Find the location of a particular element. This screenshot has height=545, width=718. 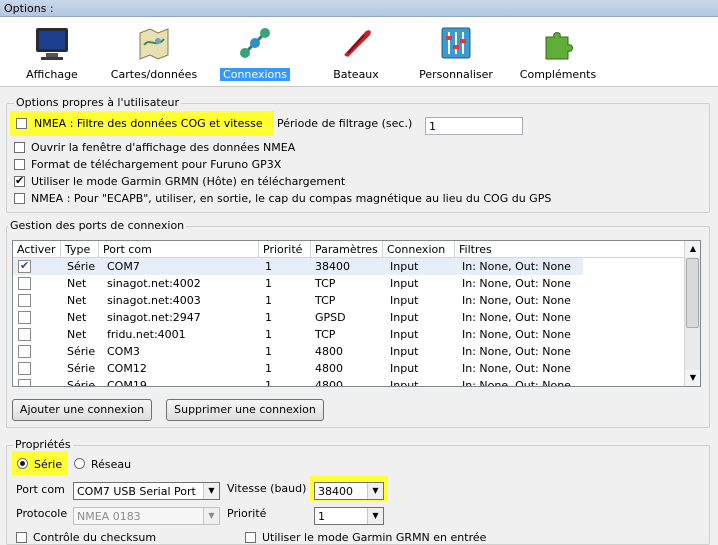

garmin-host-checkbox is located at coordinates (19, 180).